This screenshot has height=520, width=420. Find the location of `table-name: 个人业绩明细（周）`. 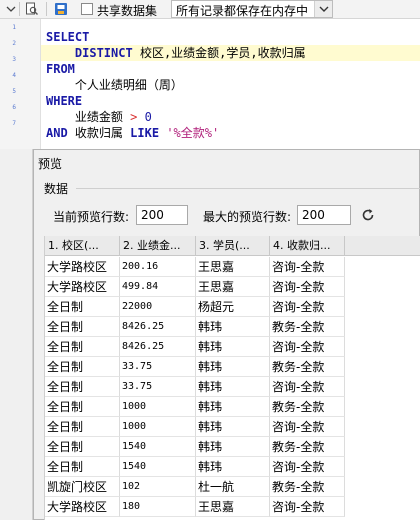

table-name: 个人业绩明细（周） is located at coordinates (128, 85).